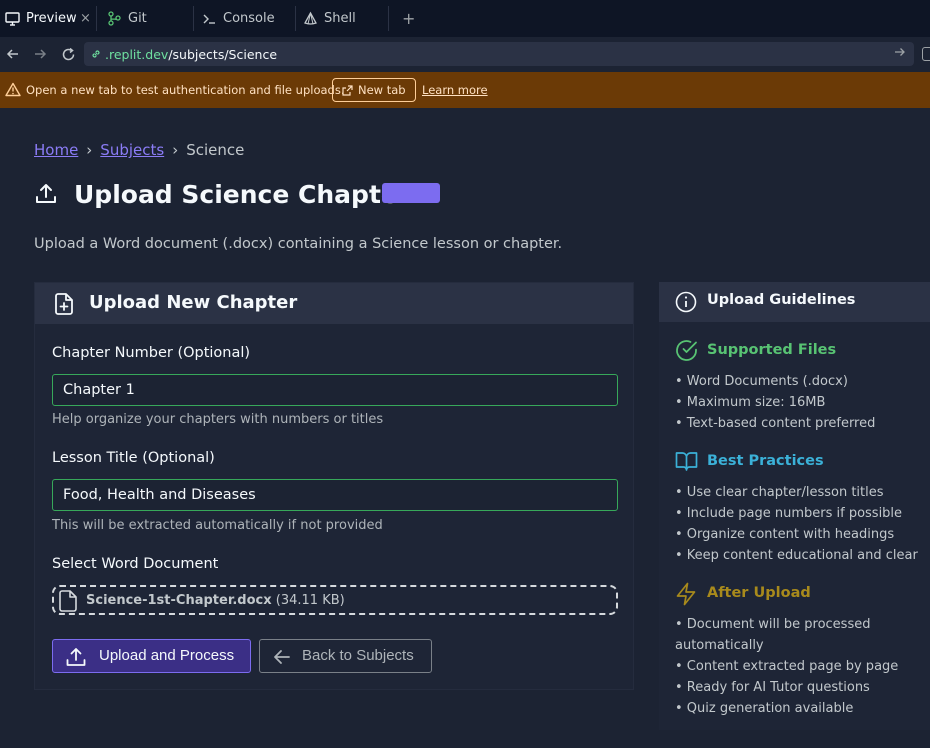 Image resolution: width=930 pixels, height=748 pixels. I want to click on file-input: Science-1st-Chapter.docx (34.11 KB), so click(335, 600).